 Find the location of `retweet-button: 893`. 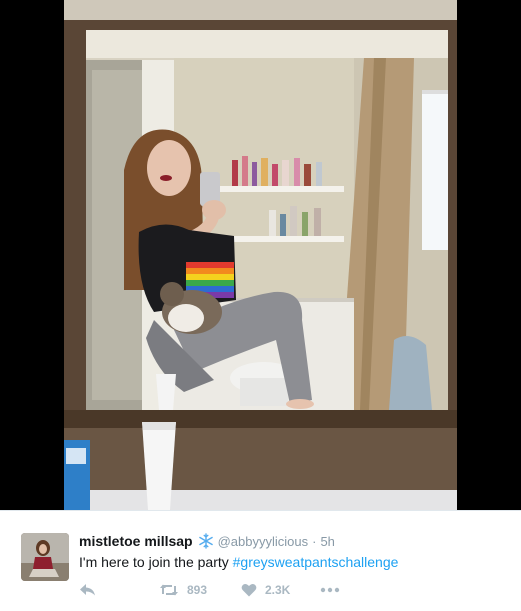

retweet-button: 893 is located at coordinates (200, 590).